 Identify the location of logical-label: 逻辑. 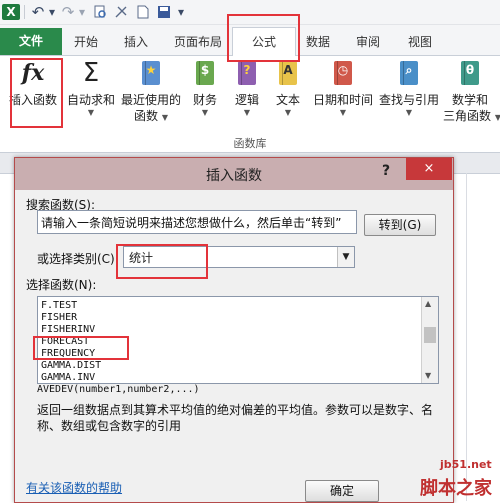
(246, 100).